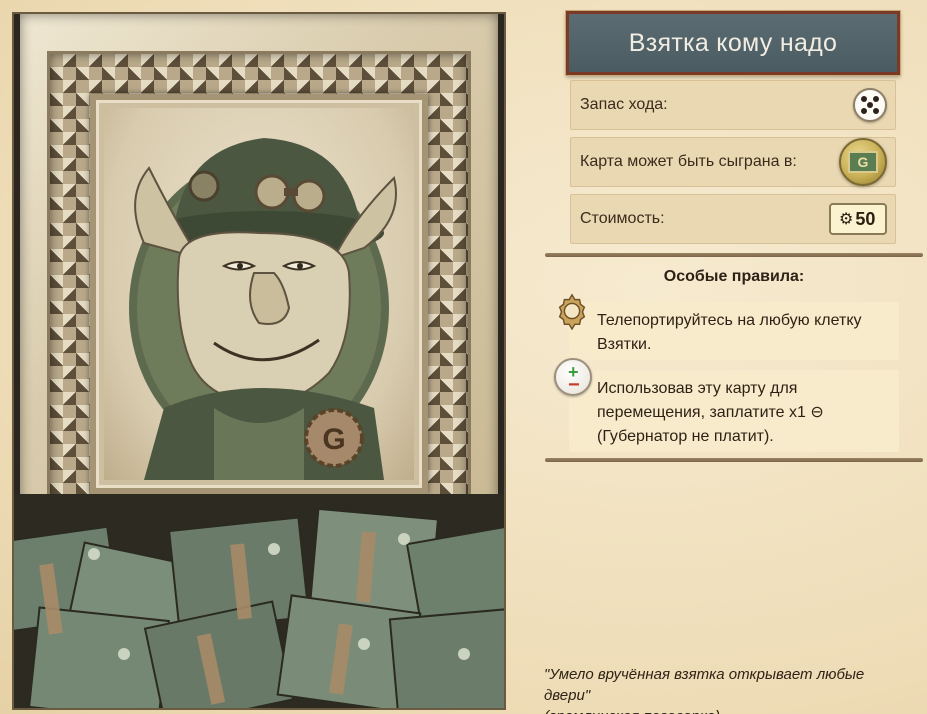  Describe the element at coordinates (622, 218) in the screenshot. I see `cost-label: Стоимость:` at that location.